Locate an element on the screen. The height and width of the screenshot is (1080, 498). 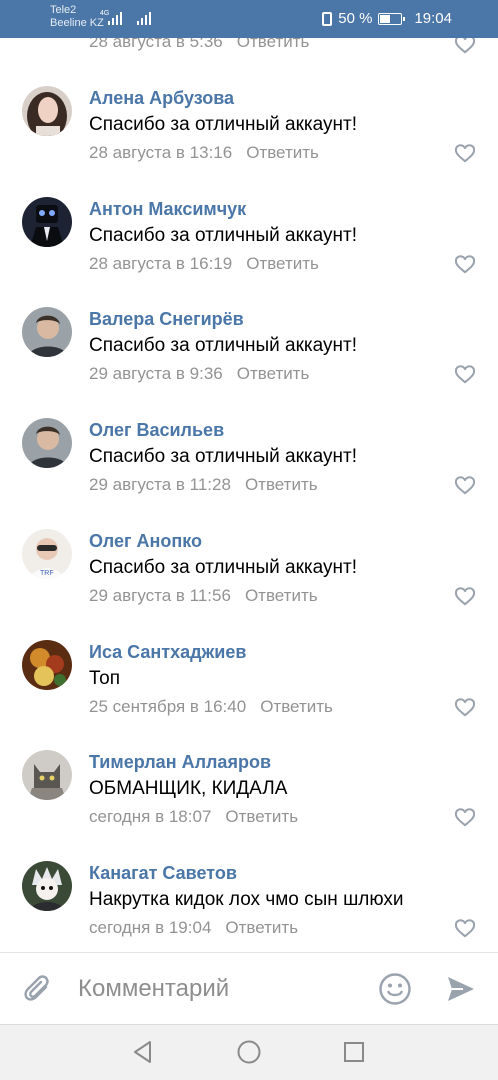
paperclip-icon is located at coordinates (38, 989).